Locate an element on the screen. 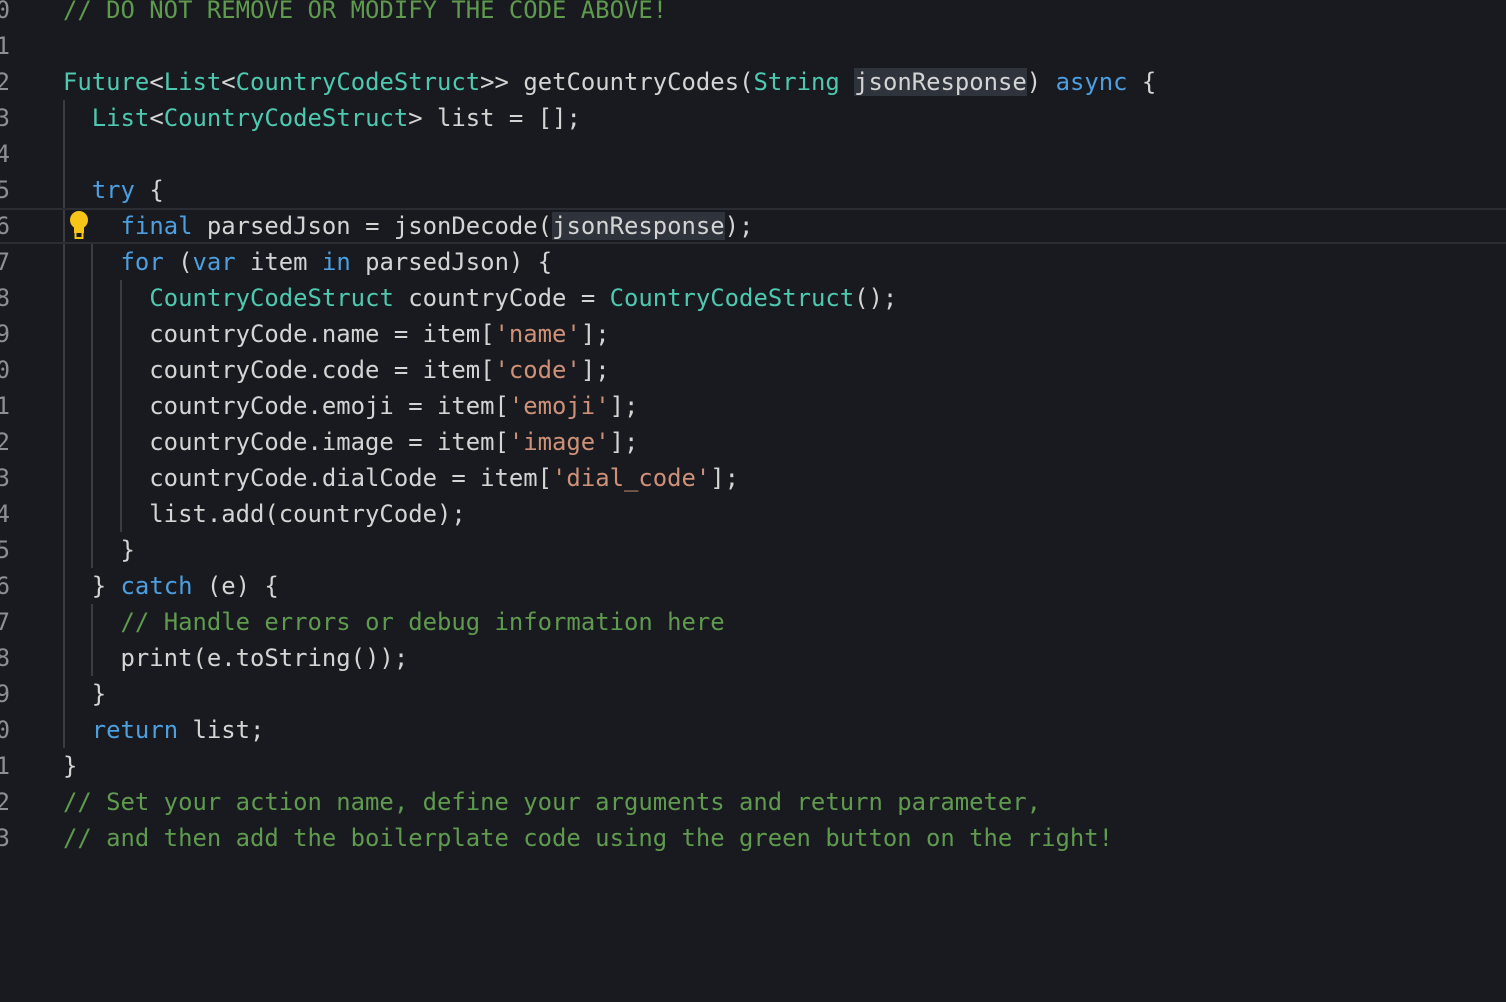  line-number: 4 is located at coordinates (5, 514).